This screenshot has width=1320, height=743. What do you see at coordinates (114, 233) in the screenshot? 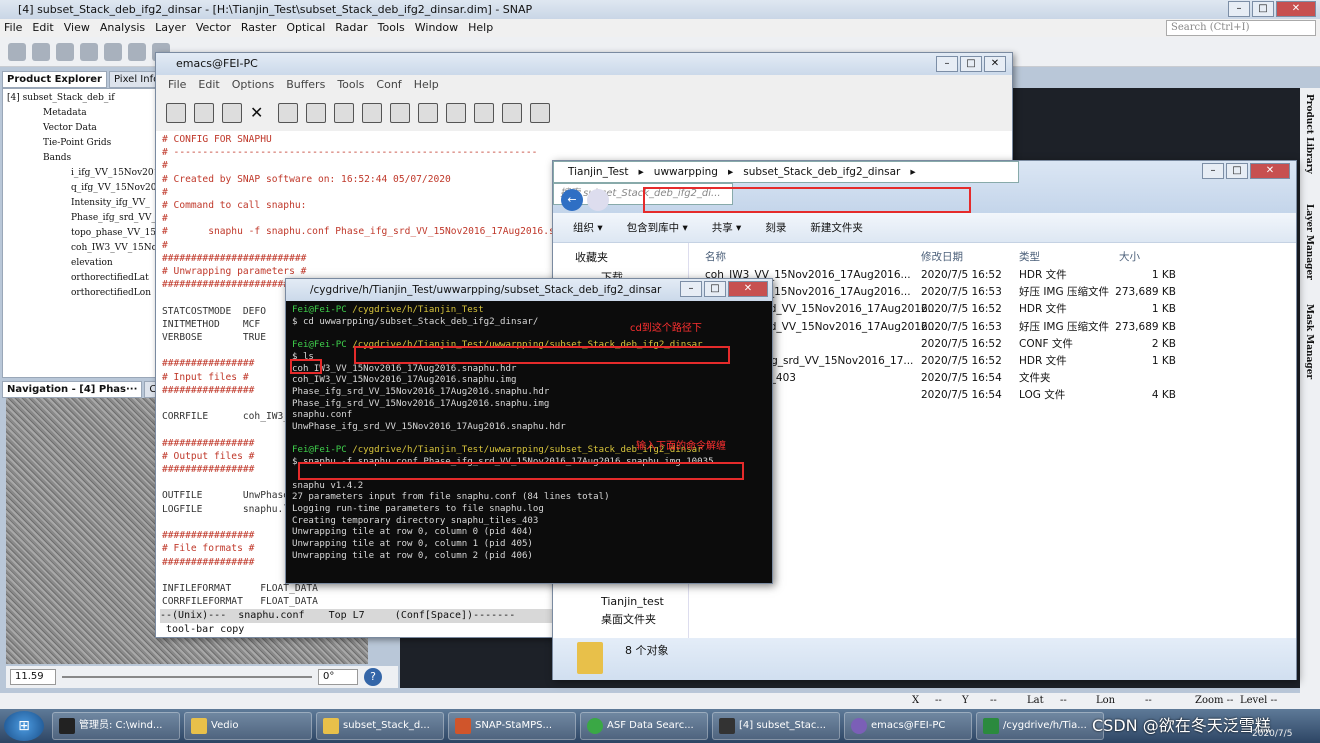
I see `tree-band: topo_phase_VV_15N` at bounding box center [114, 233].